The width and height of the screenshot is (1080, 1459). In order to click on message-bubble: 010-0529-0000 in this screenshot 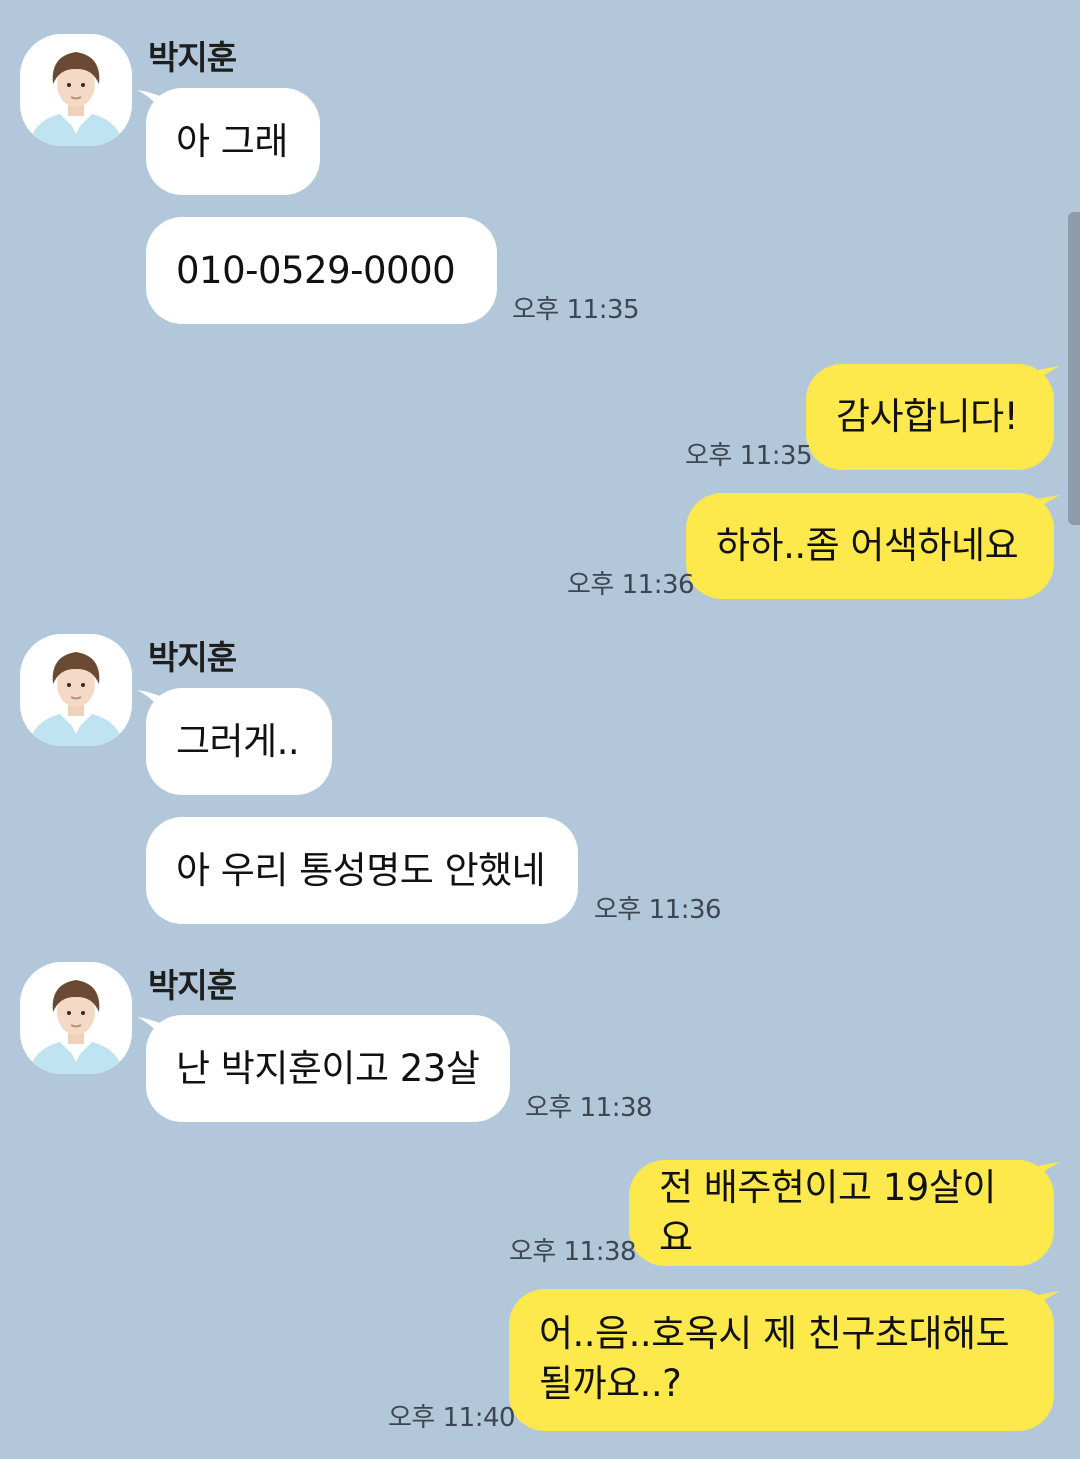, I will do `click(321, 270)`.